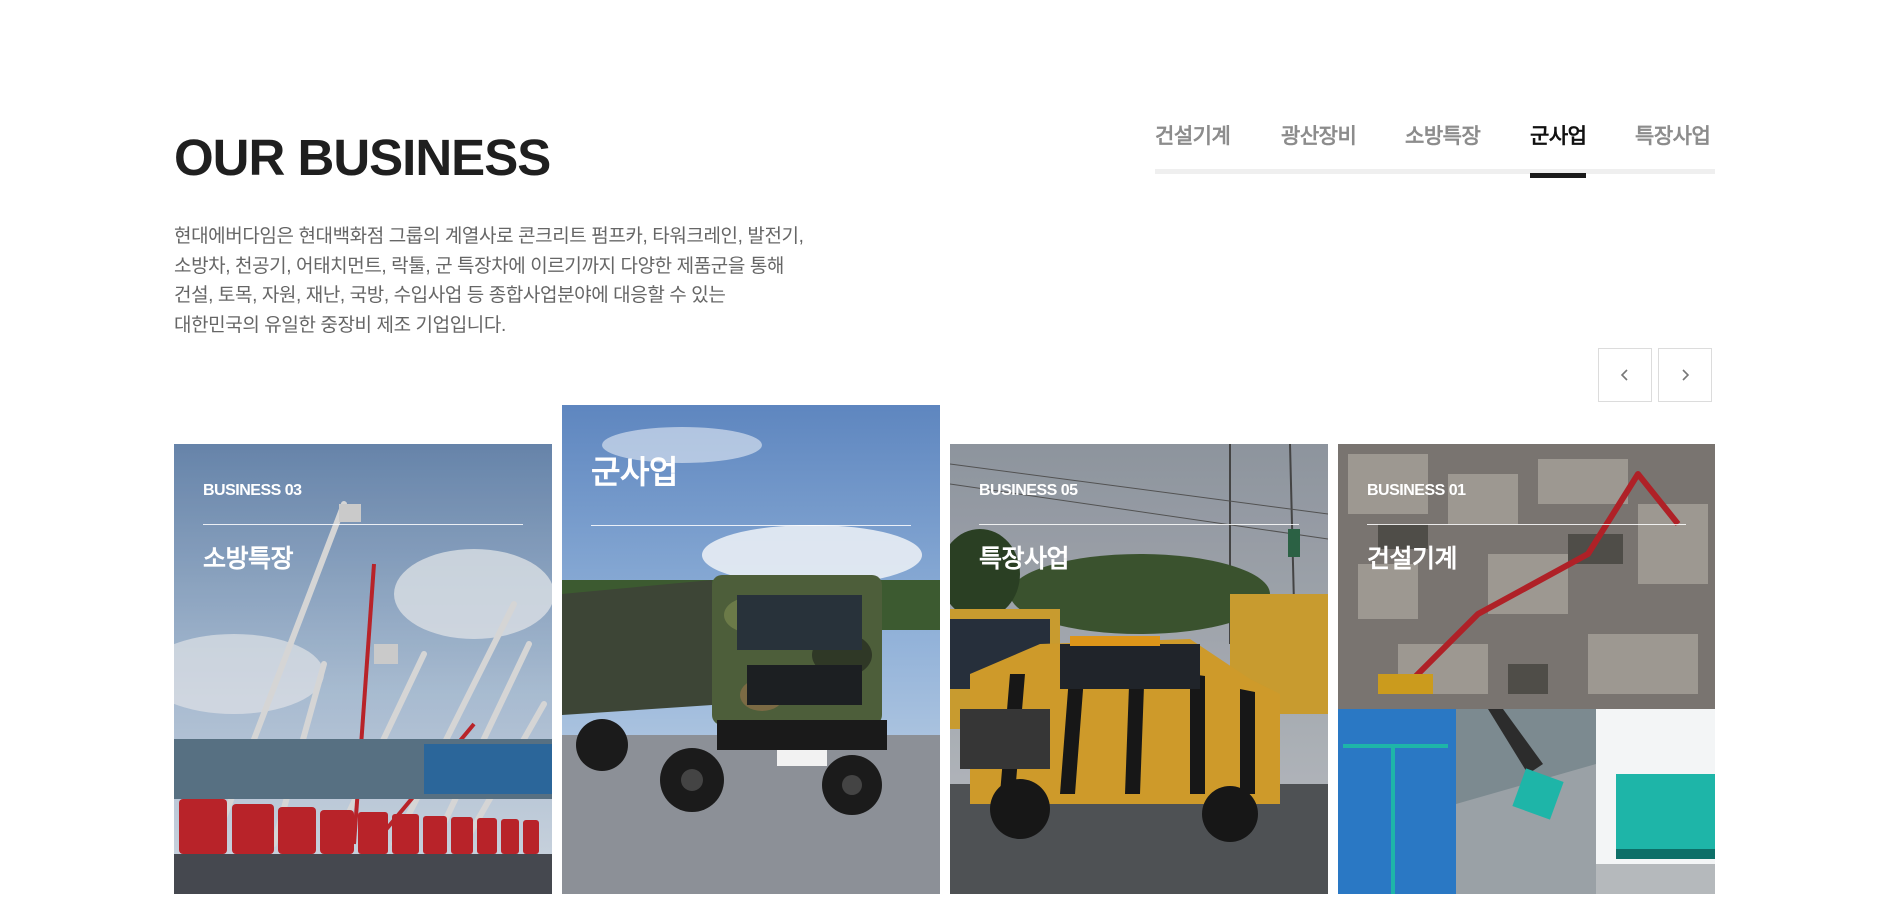 This screenshot has width=1877, height=911. I want to click on business-card-fire-special: BUSINESS 03 소방특장, so click(363, 669).